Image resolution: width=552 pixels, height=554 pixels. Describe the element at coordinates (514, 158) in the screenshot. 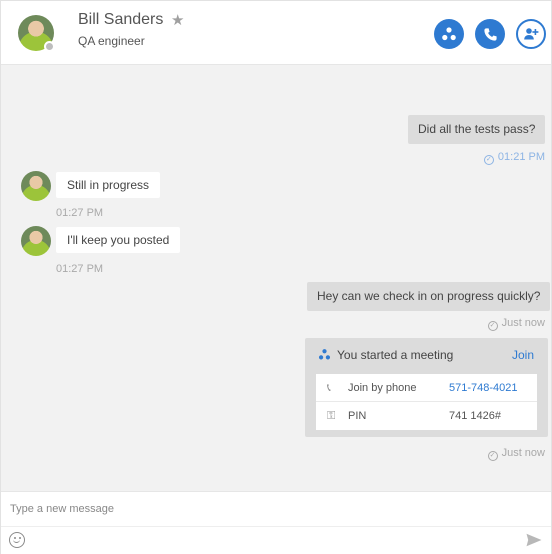

I see `message-timestamp: ✓ 01:21 PM` at that location.